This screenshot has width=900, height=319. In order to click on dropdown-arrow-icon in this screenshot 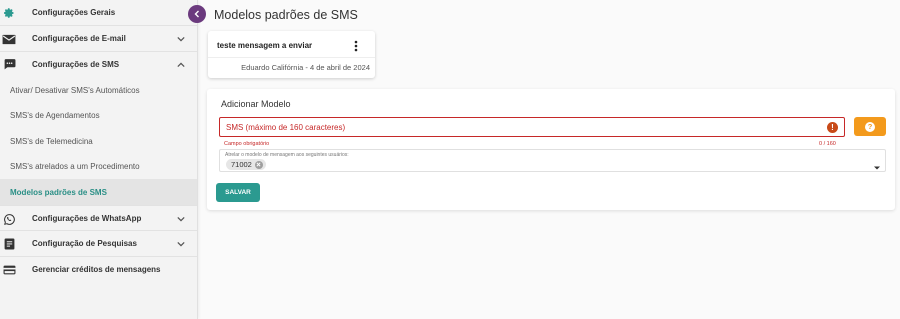, I will do `click(877, 164)`.